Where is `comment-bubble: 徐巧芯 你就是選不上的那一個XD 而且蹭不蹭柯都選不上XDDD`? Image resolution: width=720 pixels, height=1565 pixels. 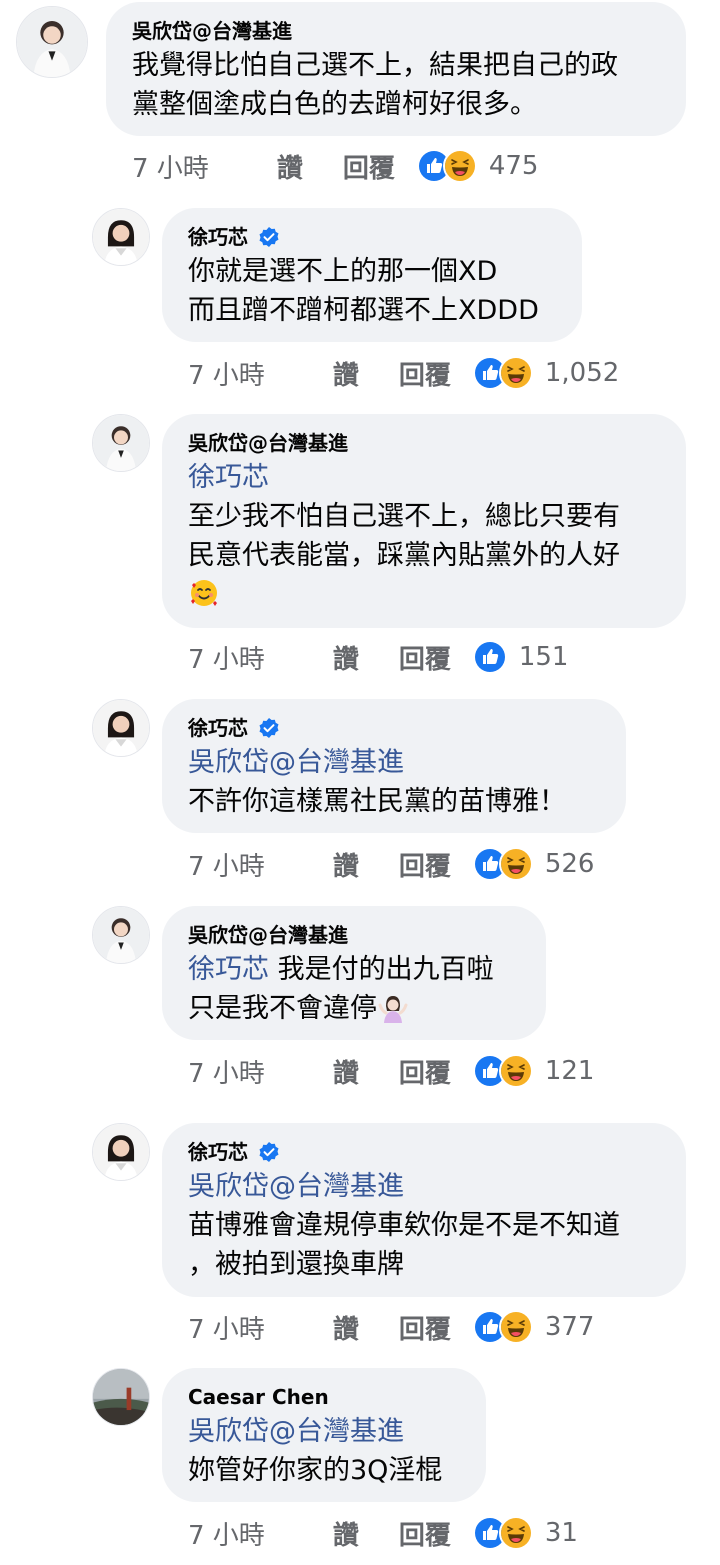 comment-bubble: 徐巧芯 你就是選不上的那一個XD 而且蹭不蹭柯都選不上XDDD is located at coordinates (372, 275).